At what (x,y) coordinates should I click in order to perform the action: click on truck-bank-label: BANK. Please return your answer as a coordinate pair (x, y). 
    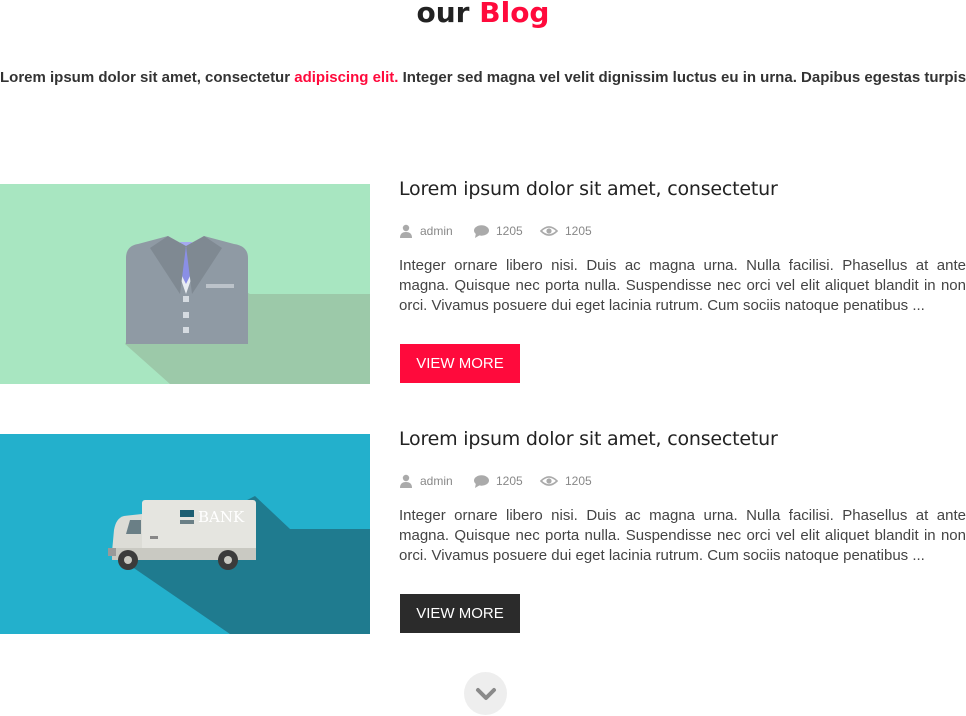
    Looking at the image, I should click on (221, 517).